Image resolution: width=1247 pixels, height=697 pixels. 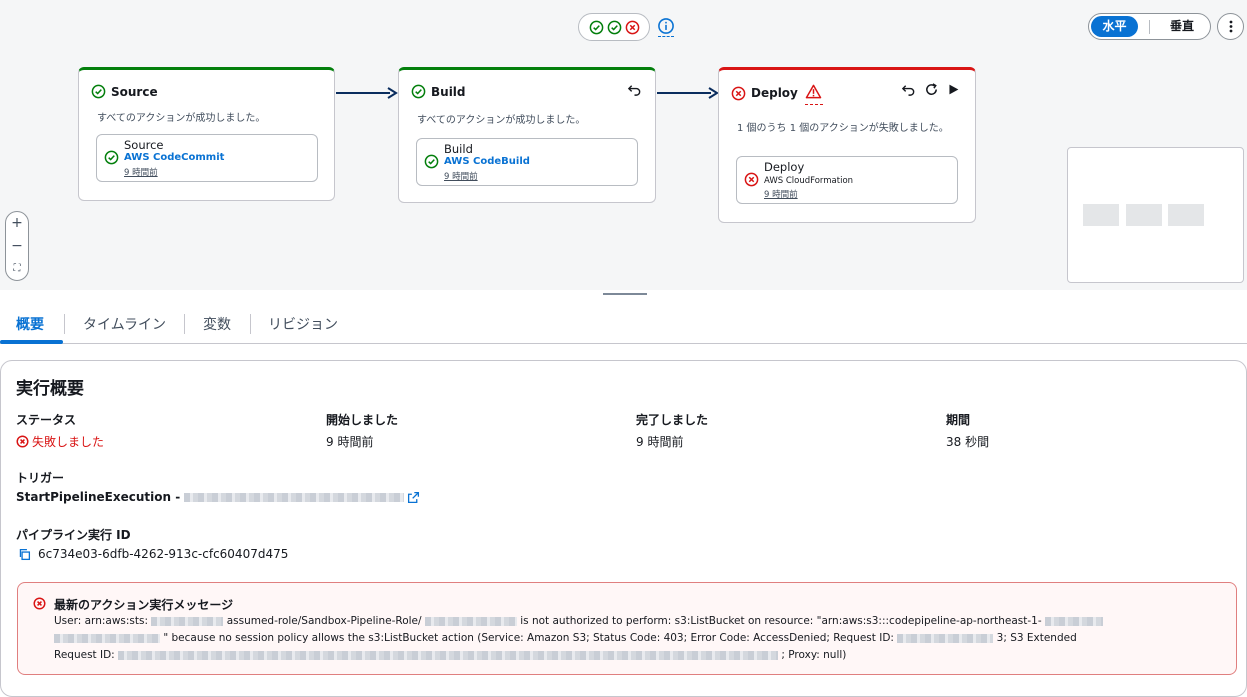 What do you see at coordinates (953, 89) in the screenshot?
I see `play-icon` at bounding box center [953, 89].